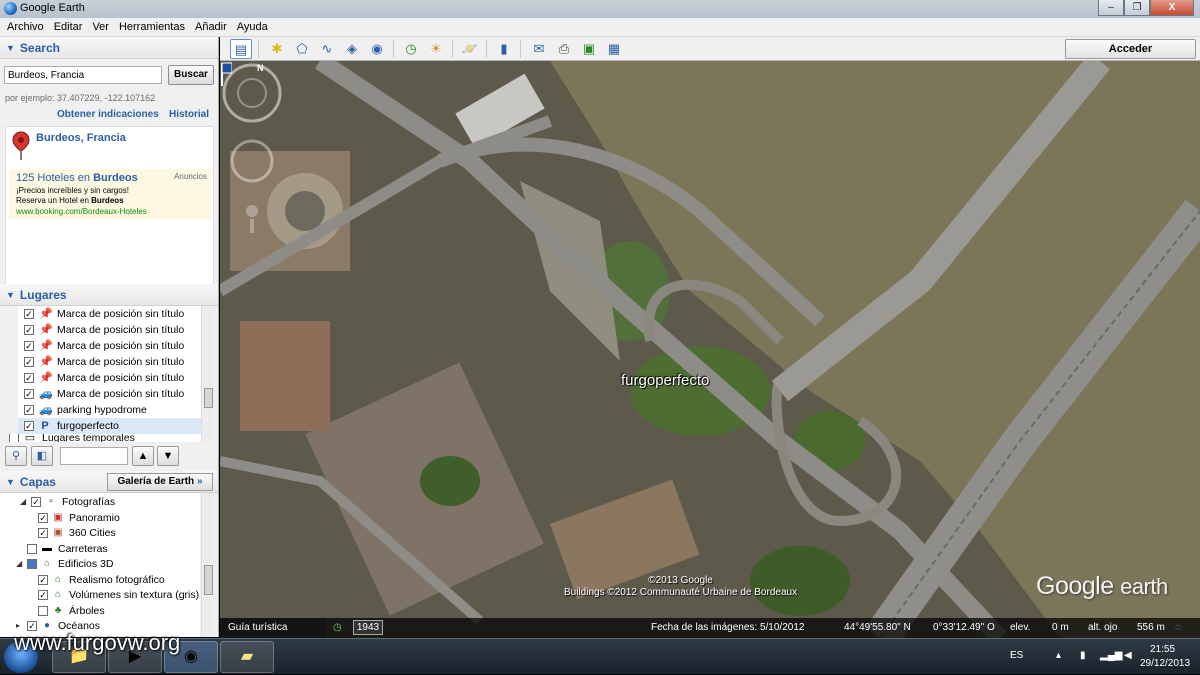  Describe the element at coordinates (81, 211) in the screenshot. I see `ad-url: www.booking.com/Bordeaux-Hoteles` at that location.